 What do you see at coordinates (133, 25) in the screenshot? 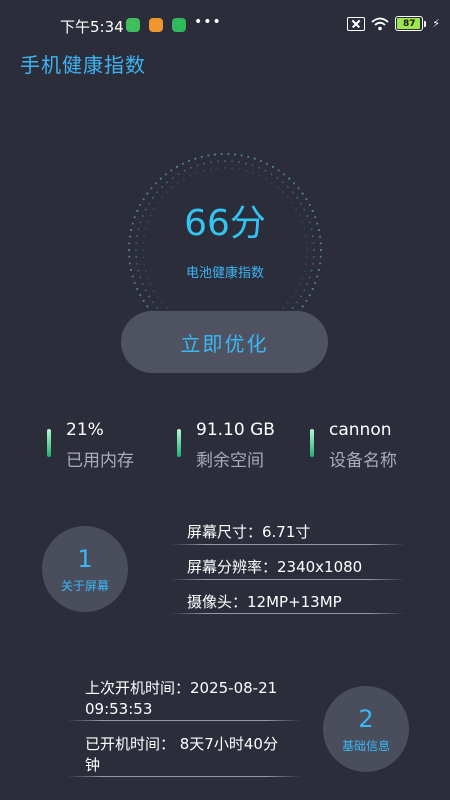
I see `app-icon` at bounding box center [133, 25].